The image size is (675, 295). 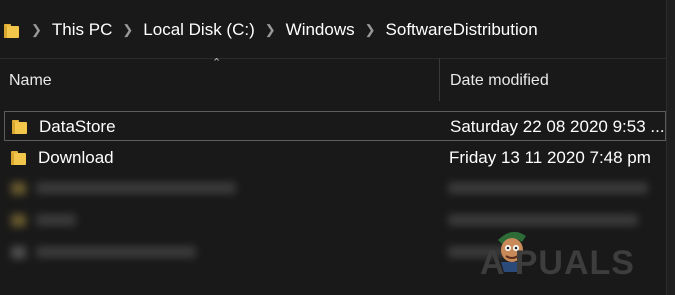 What do you see at coordinates (76, 157) in the screenshot?
I see `file-name: Download` at bounding box center [76, 157].